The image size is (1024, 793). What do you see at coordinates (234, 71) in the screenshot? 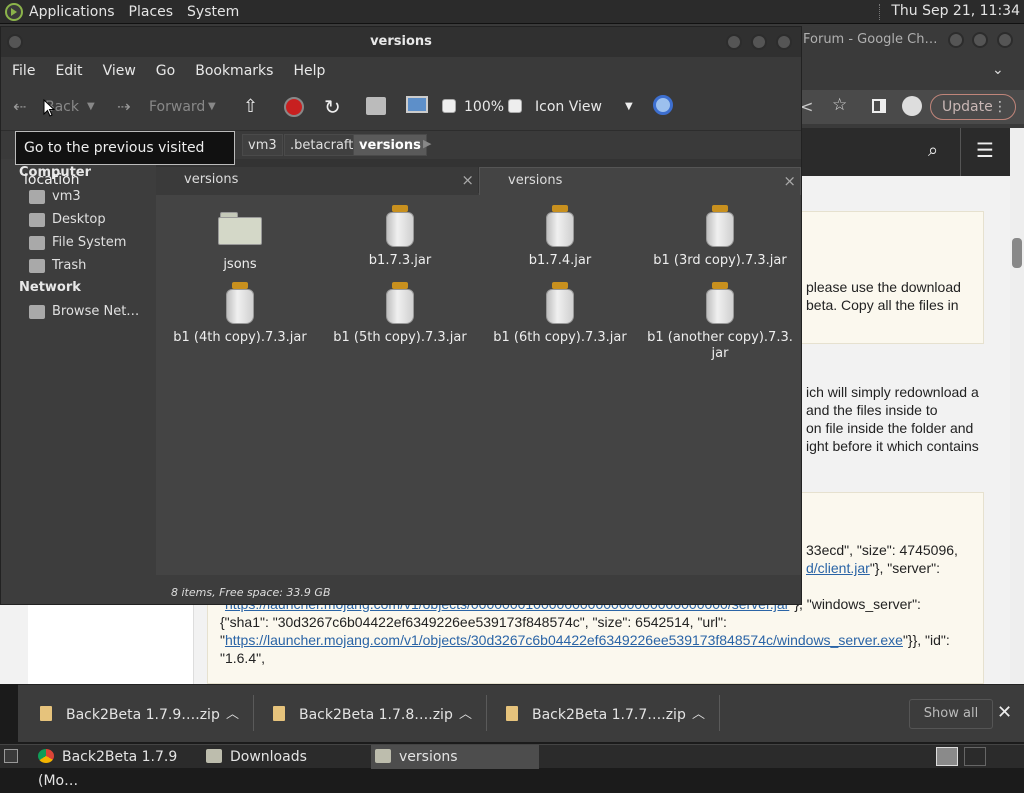
I see `menu-bookmarks: Bookmarks` at bounding box center [234, 71].